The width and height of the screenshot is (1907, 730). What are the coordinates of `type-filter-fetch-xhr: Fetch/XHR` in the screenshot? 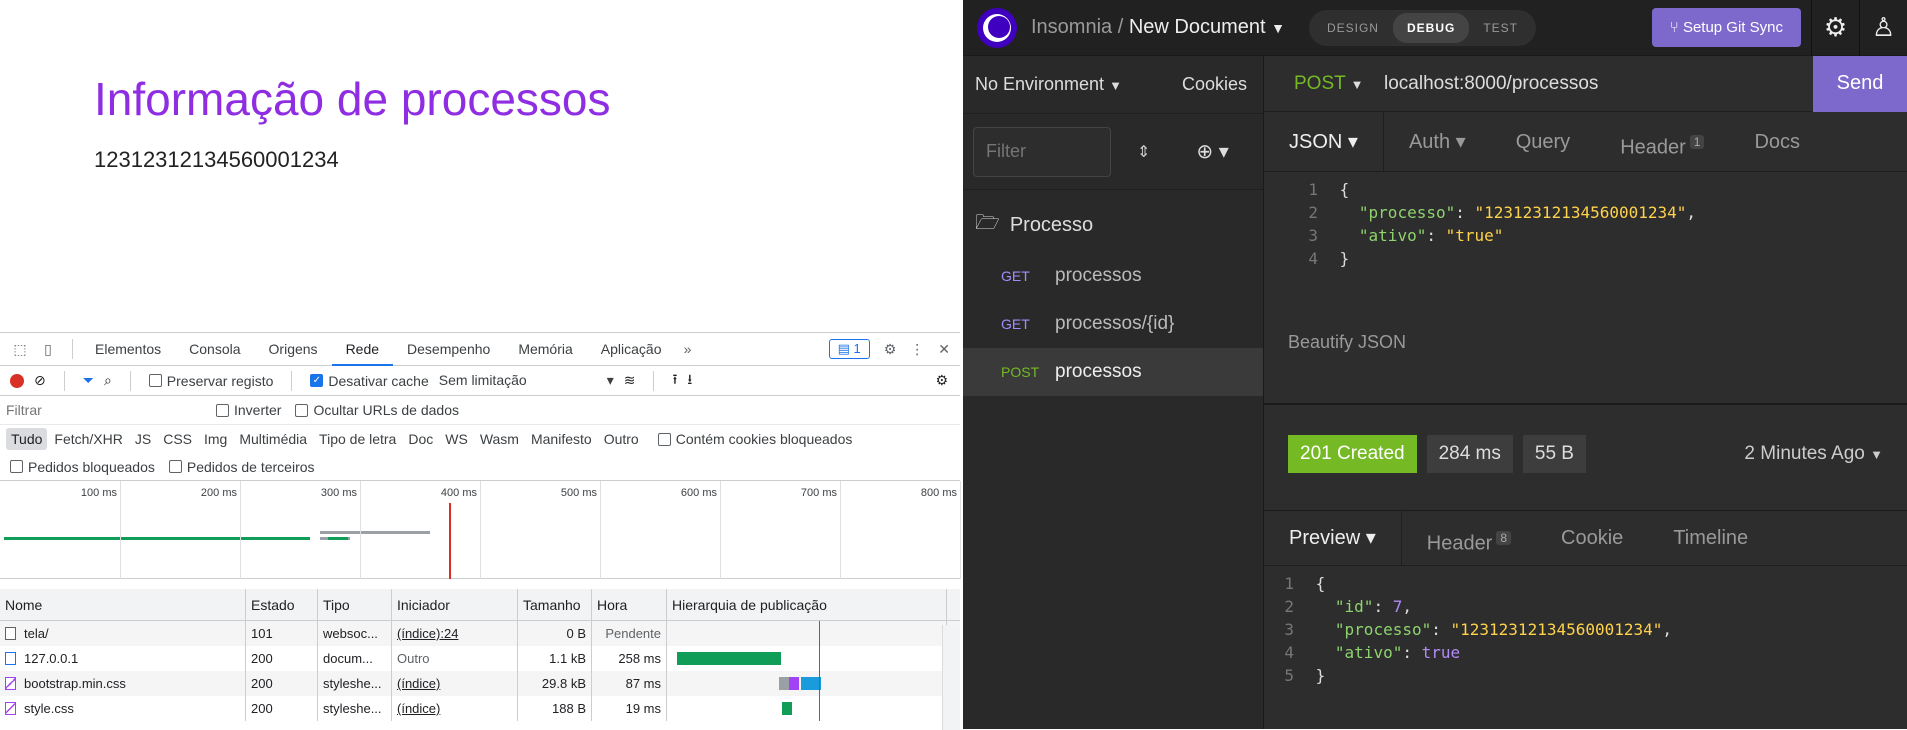 It's located at (88, 439).